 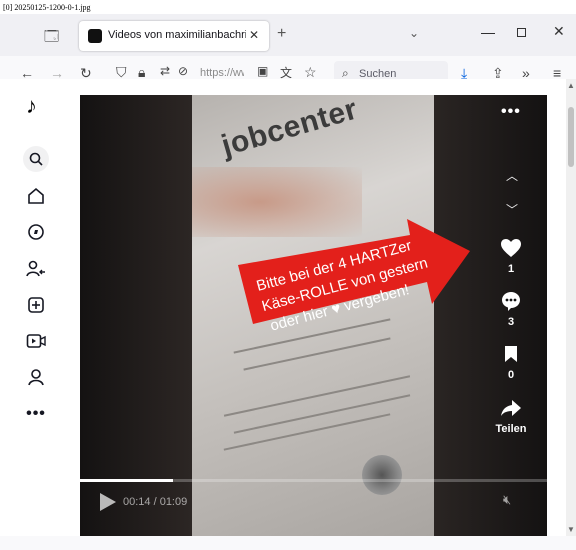 I want to click on comment-count: 3, so click(x=511, y=322).